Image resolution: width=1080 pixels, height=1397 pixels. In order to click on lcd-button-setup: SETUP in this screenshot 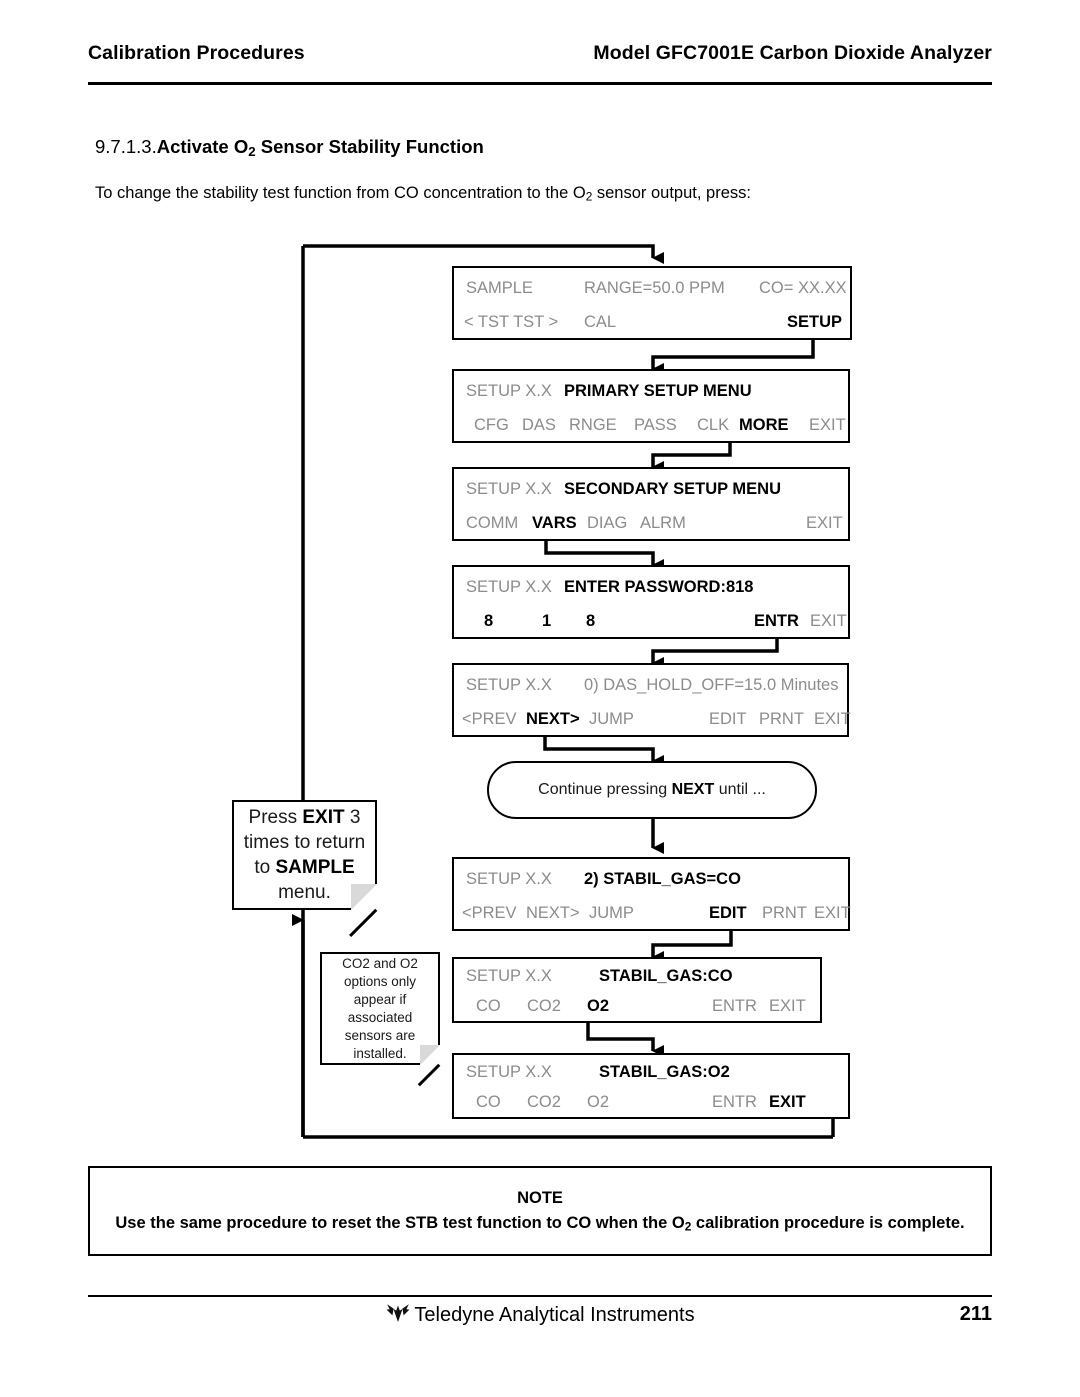, I will do `click(814, 322)`.